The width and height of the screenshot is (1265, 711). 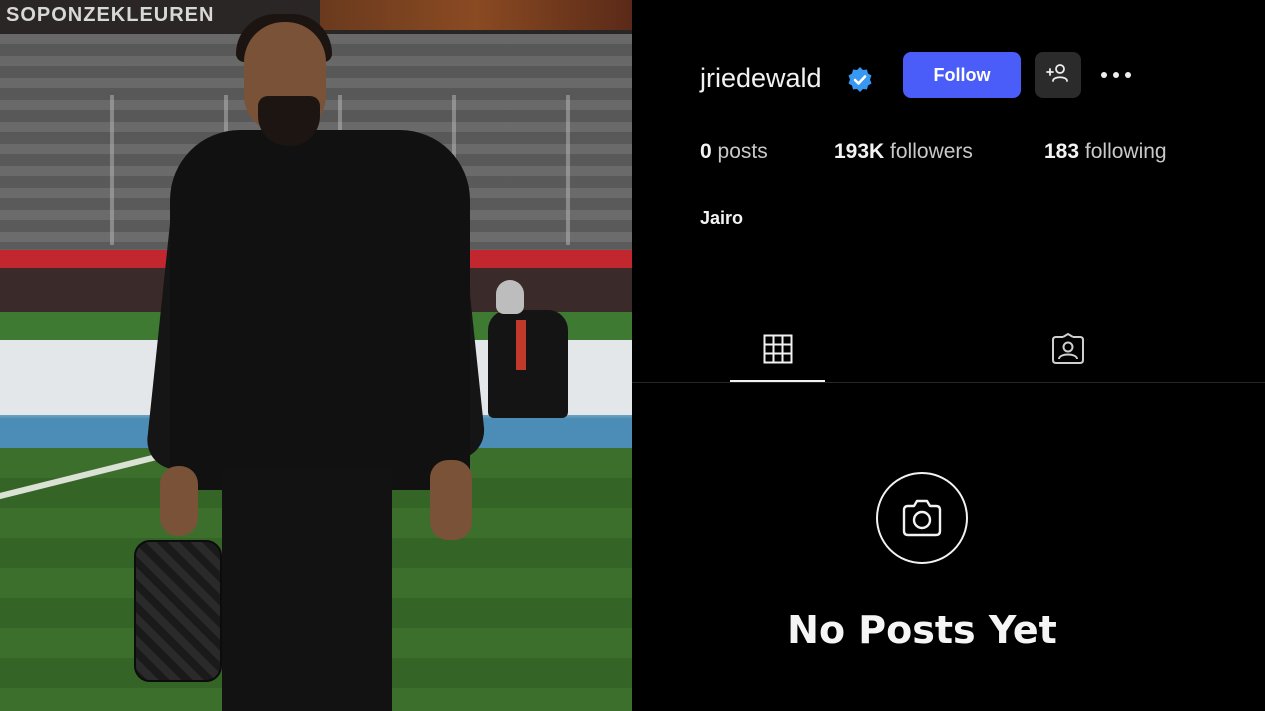 What do you see at coordinates (903, 152) in the screenshot?
I see `followers-link: 193K followers` at bounding box center [903, 152].